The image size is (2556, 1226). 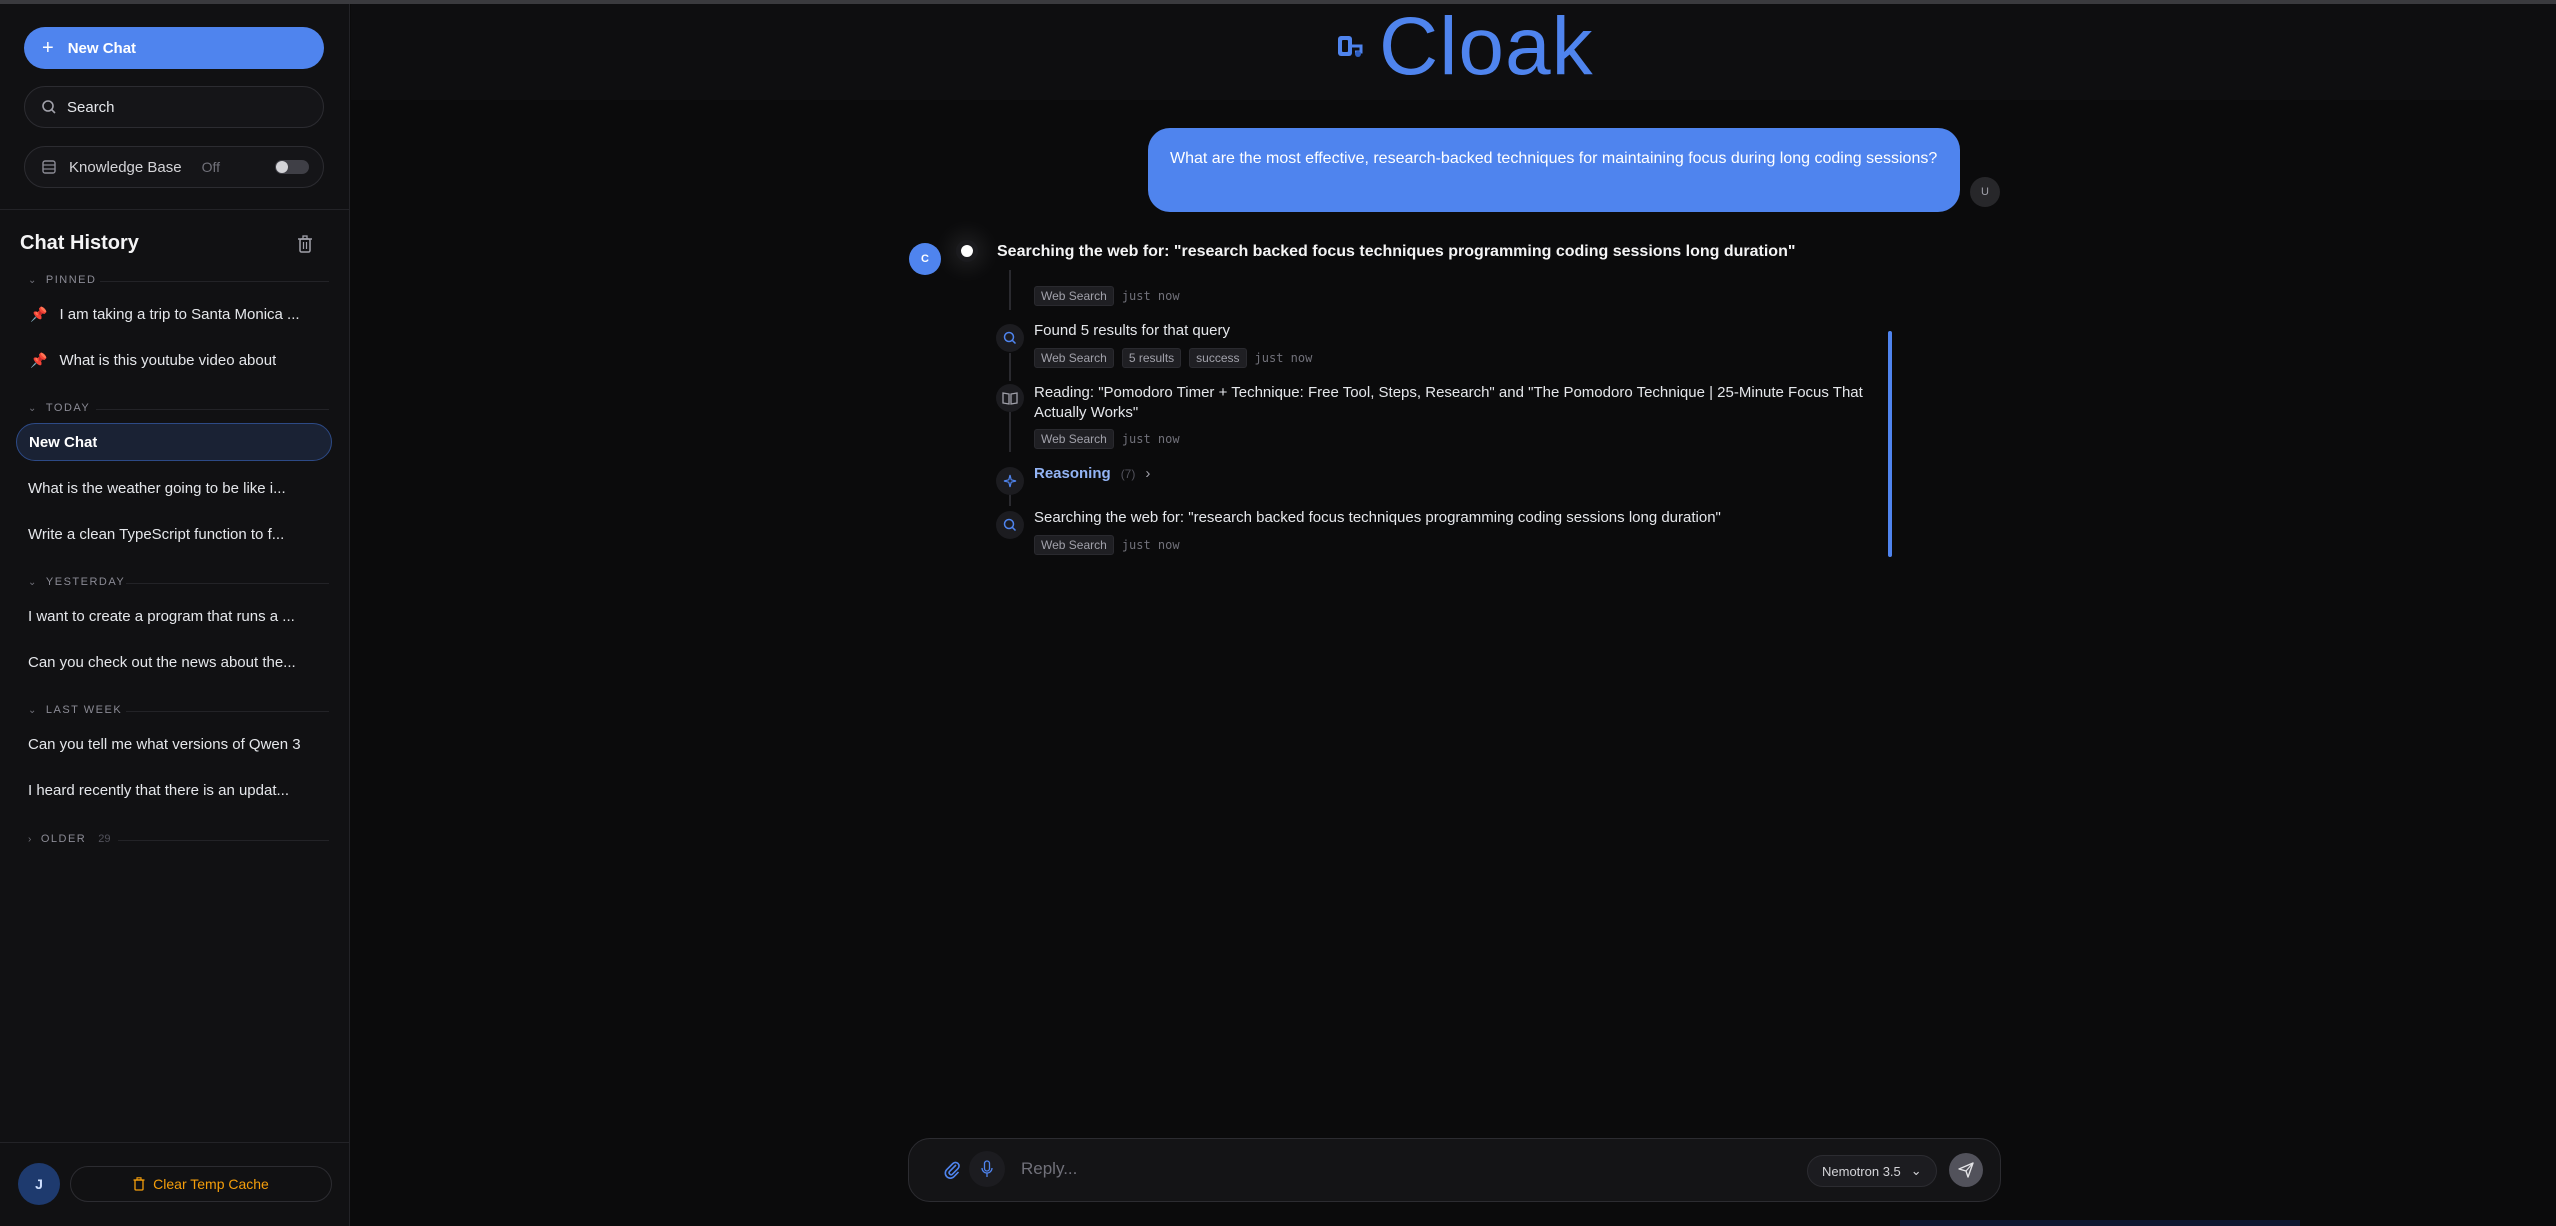 I want to click on paperclip-icon, so click(x=952, y=1169).